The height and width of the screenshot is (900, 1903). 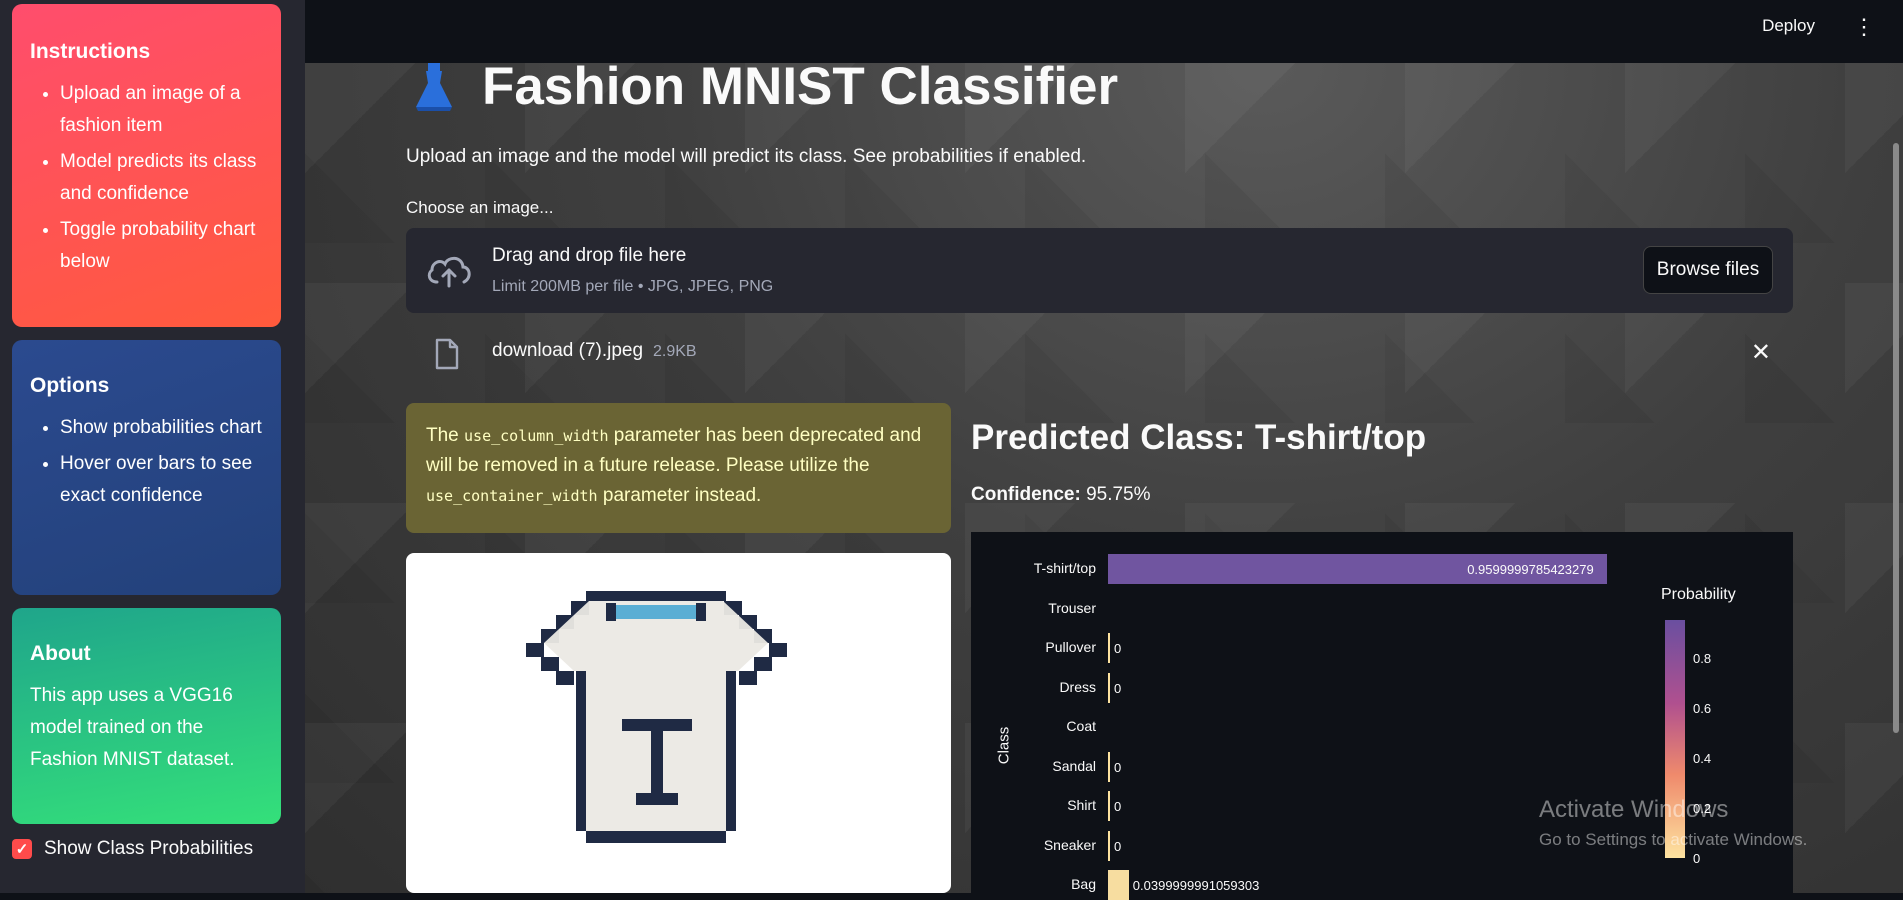 I want to click on list-item: Hover over bars to see exact confidence, so click(x=161, y=480).